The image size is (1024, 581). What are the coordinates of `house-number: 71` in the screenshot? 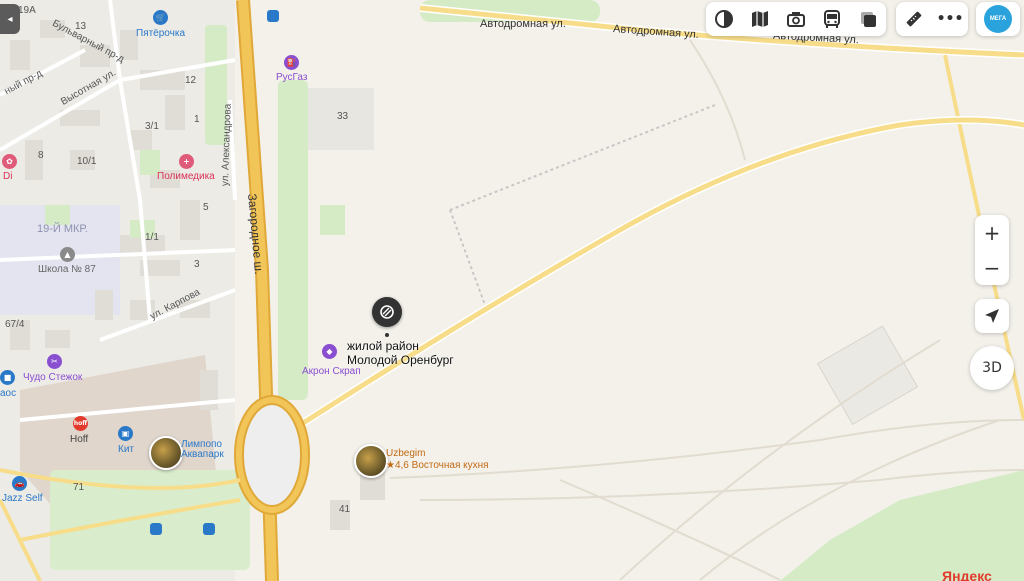 It's located at (79, 487).